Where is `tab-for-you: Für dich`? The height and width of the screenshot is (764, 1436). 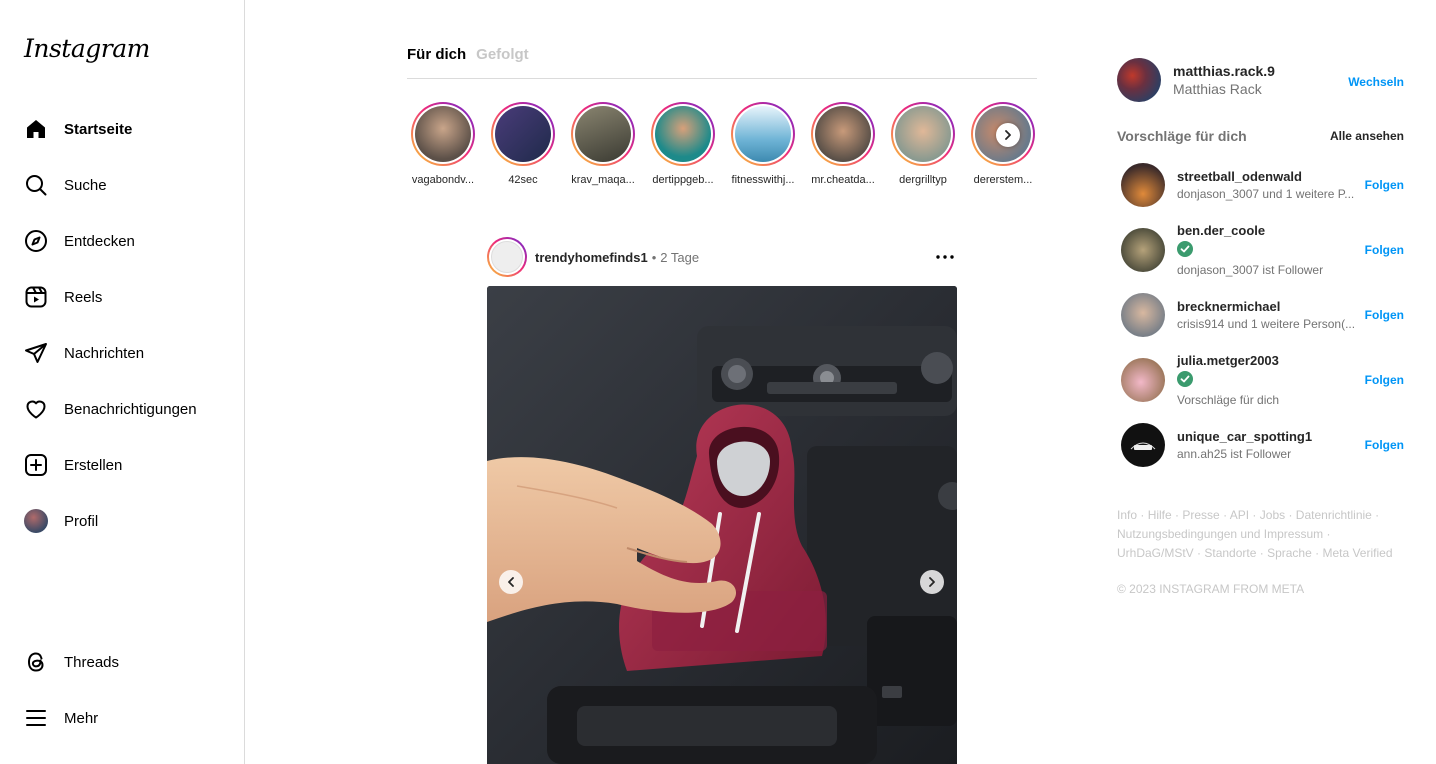
tab-for-you: Für dich is located at coordinates (436, 62).